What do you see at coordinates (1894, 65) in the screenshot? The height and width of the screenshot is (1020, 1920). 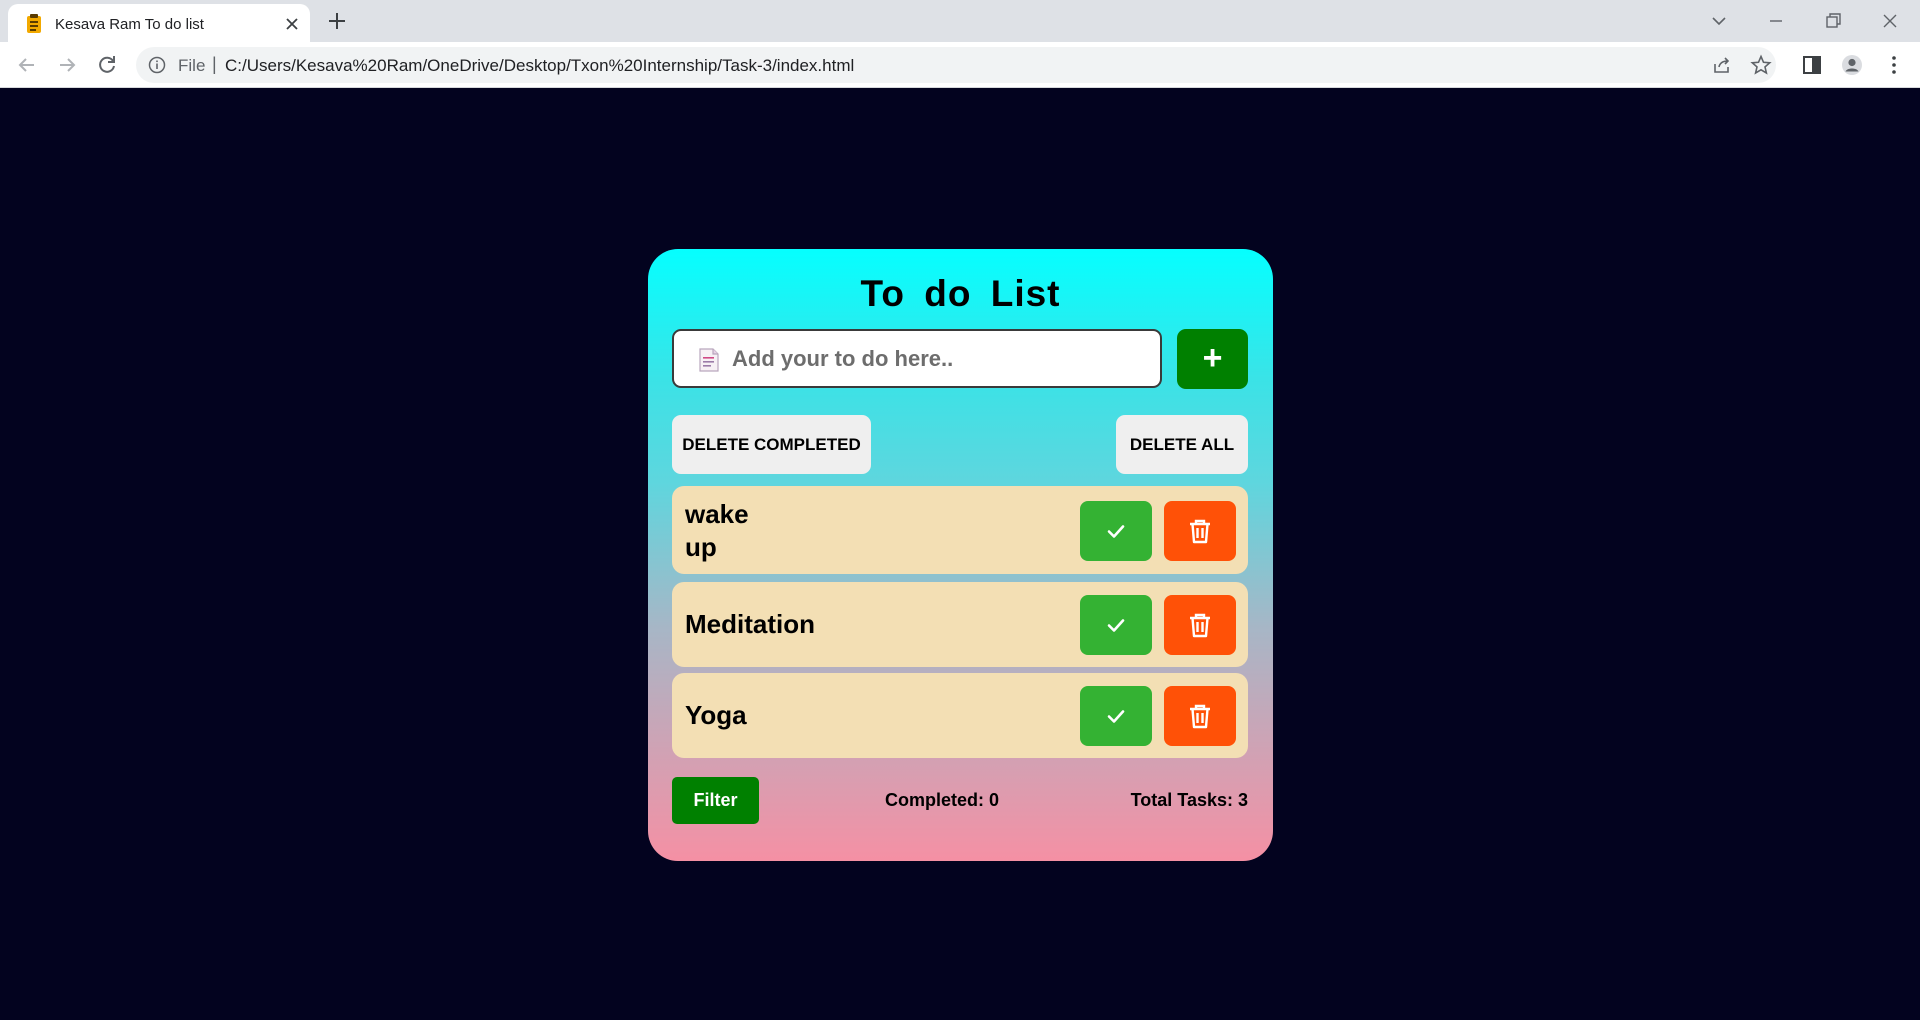 I see `menu-dots-icon` at bounding box center [1894, 65].